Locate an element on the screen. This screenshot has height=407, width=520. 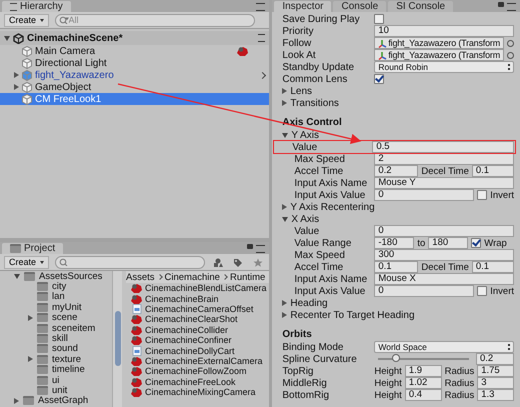
asset-item: CinemachineCollider is located at coordinates (198, 329).